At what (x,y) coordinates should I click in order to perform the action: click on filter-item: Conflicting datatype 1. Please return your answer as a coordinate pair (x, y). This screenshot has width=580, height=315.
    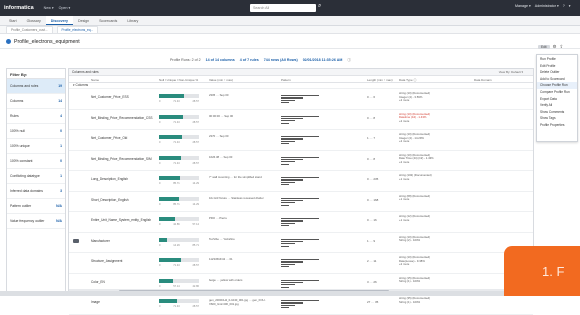
    Looking at the image, I should click on (36, 176).